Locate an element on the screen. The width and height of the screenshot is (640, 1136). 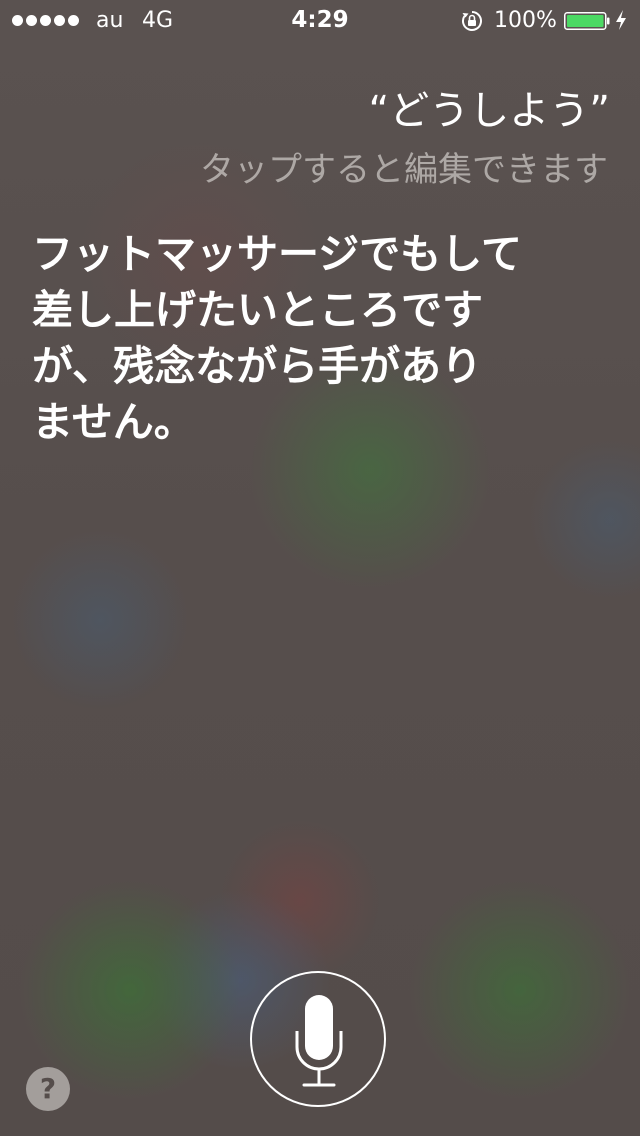
help-button: ? is located at coordinates (48, 1089).